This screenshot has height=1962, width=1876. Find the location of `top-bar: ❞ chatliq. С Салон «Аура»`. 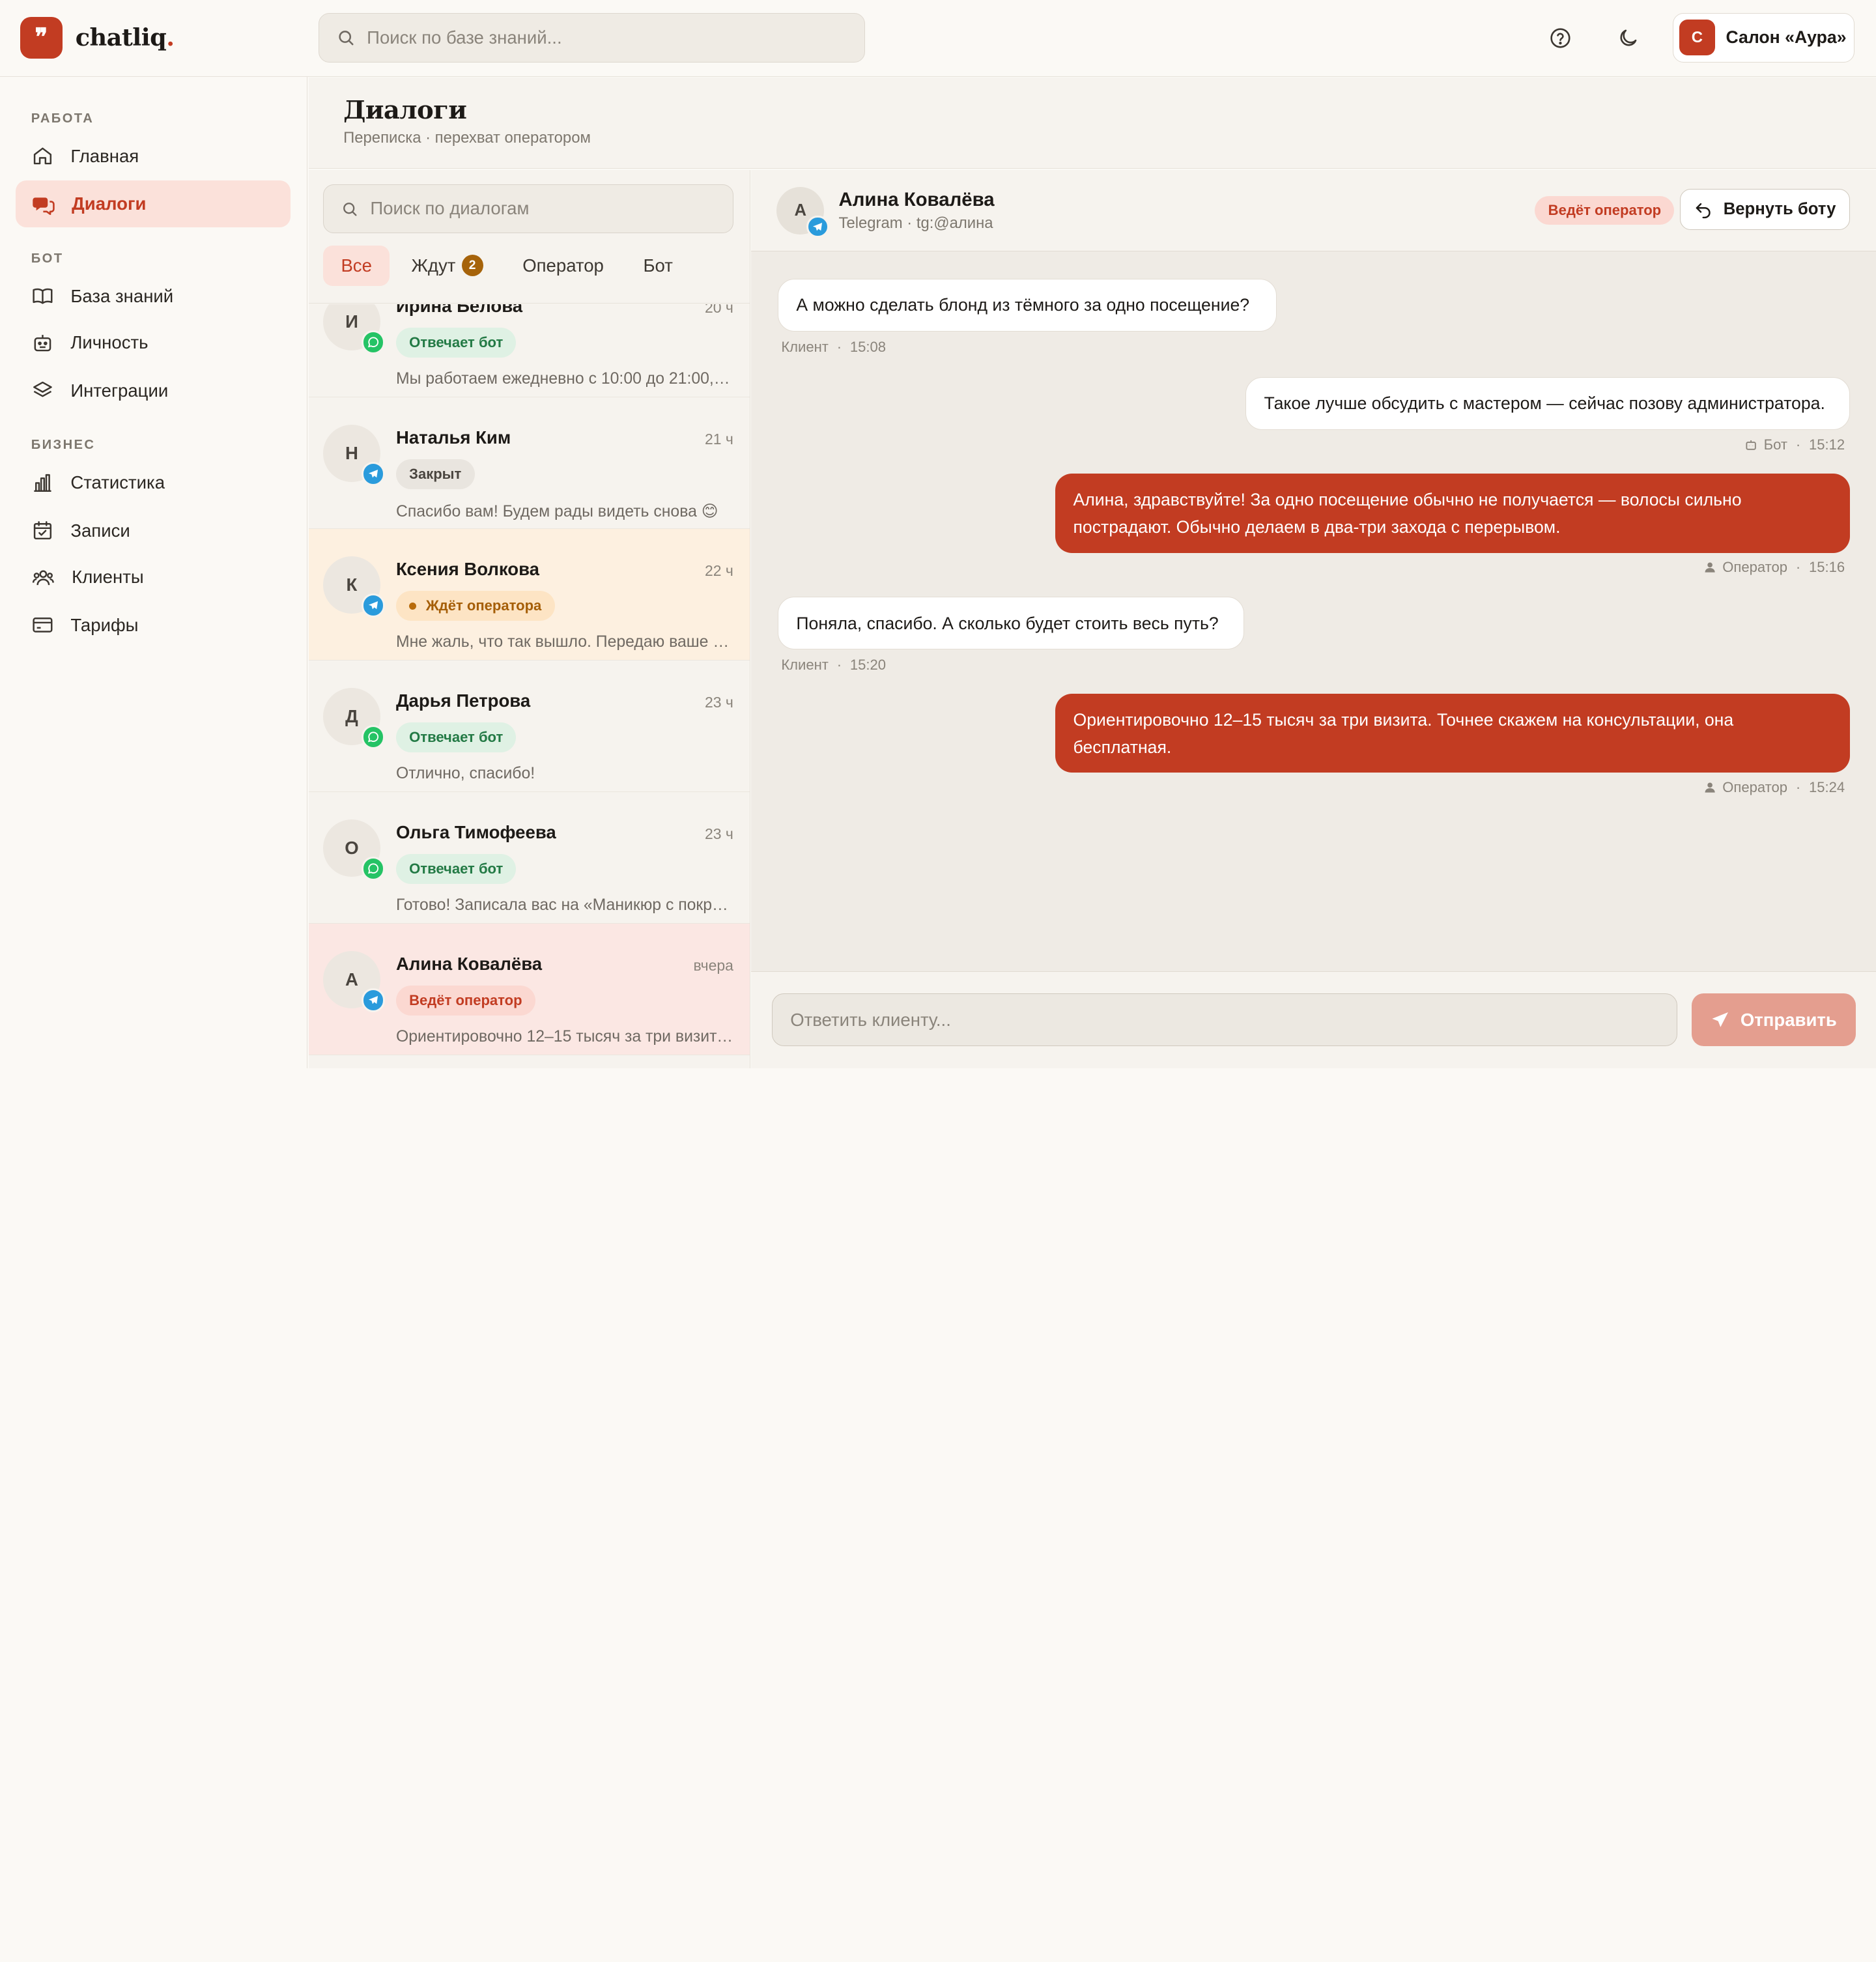

top-bar: ❞ chatliq. С Салон «Аура» is located at coordinates (938, 38).